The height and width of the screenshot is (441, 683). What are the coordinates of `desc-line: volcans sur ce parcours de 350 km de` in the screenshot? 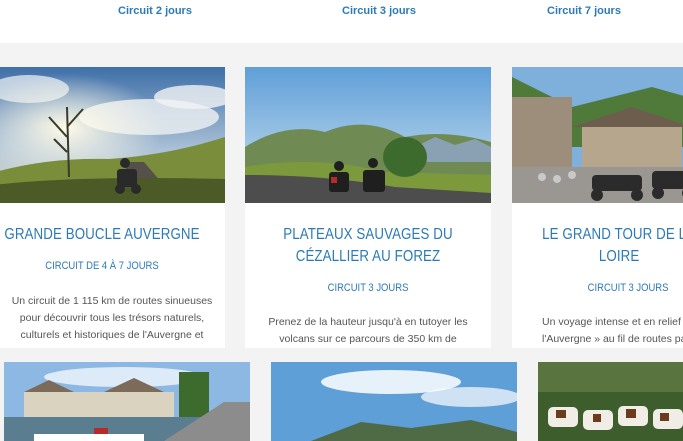 It's located at (368, 339).